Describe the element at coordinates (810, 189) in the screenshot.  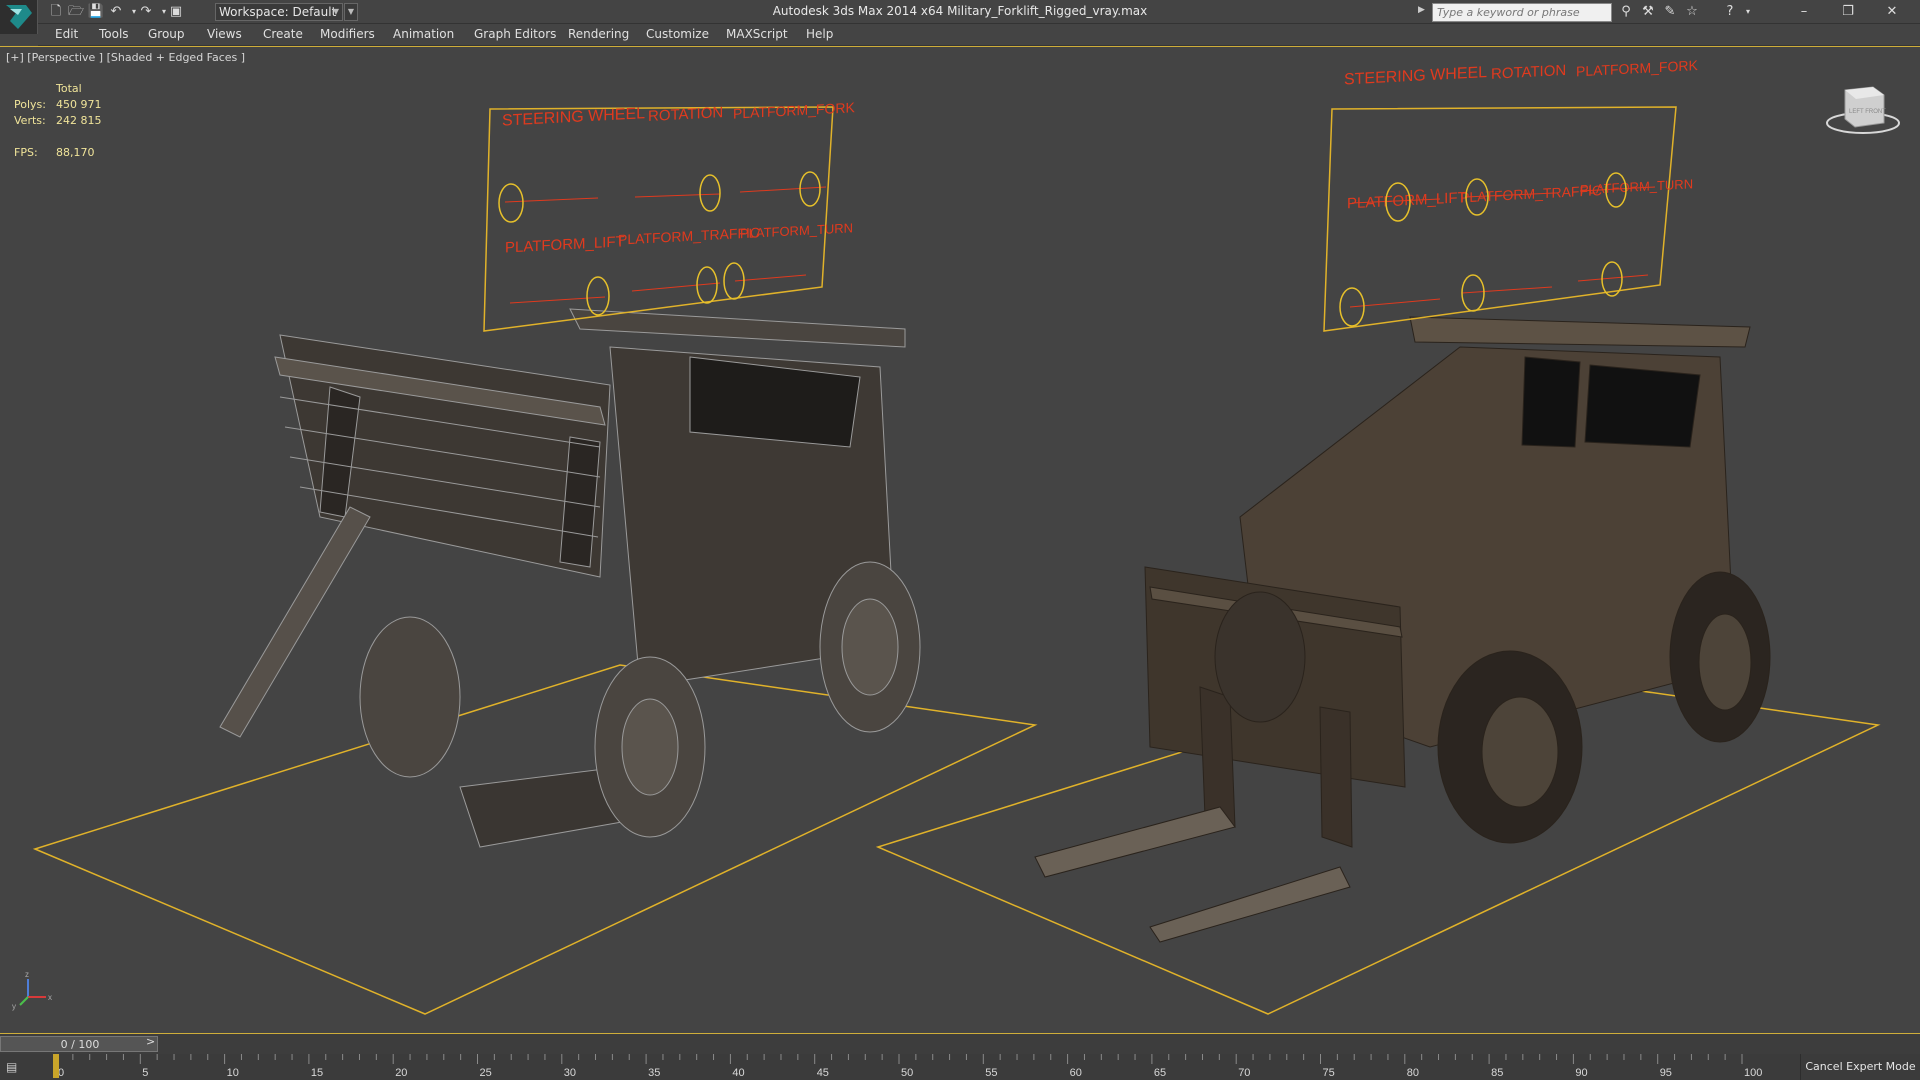
I see `rig-control-platform-fork` at that location.